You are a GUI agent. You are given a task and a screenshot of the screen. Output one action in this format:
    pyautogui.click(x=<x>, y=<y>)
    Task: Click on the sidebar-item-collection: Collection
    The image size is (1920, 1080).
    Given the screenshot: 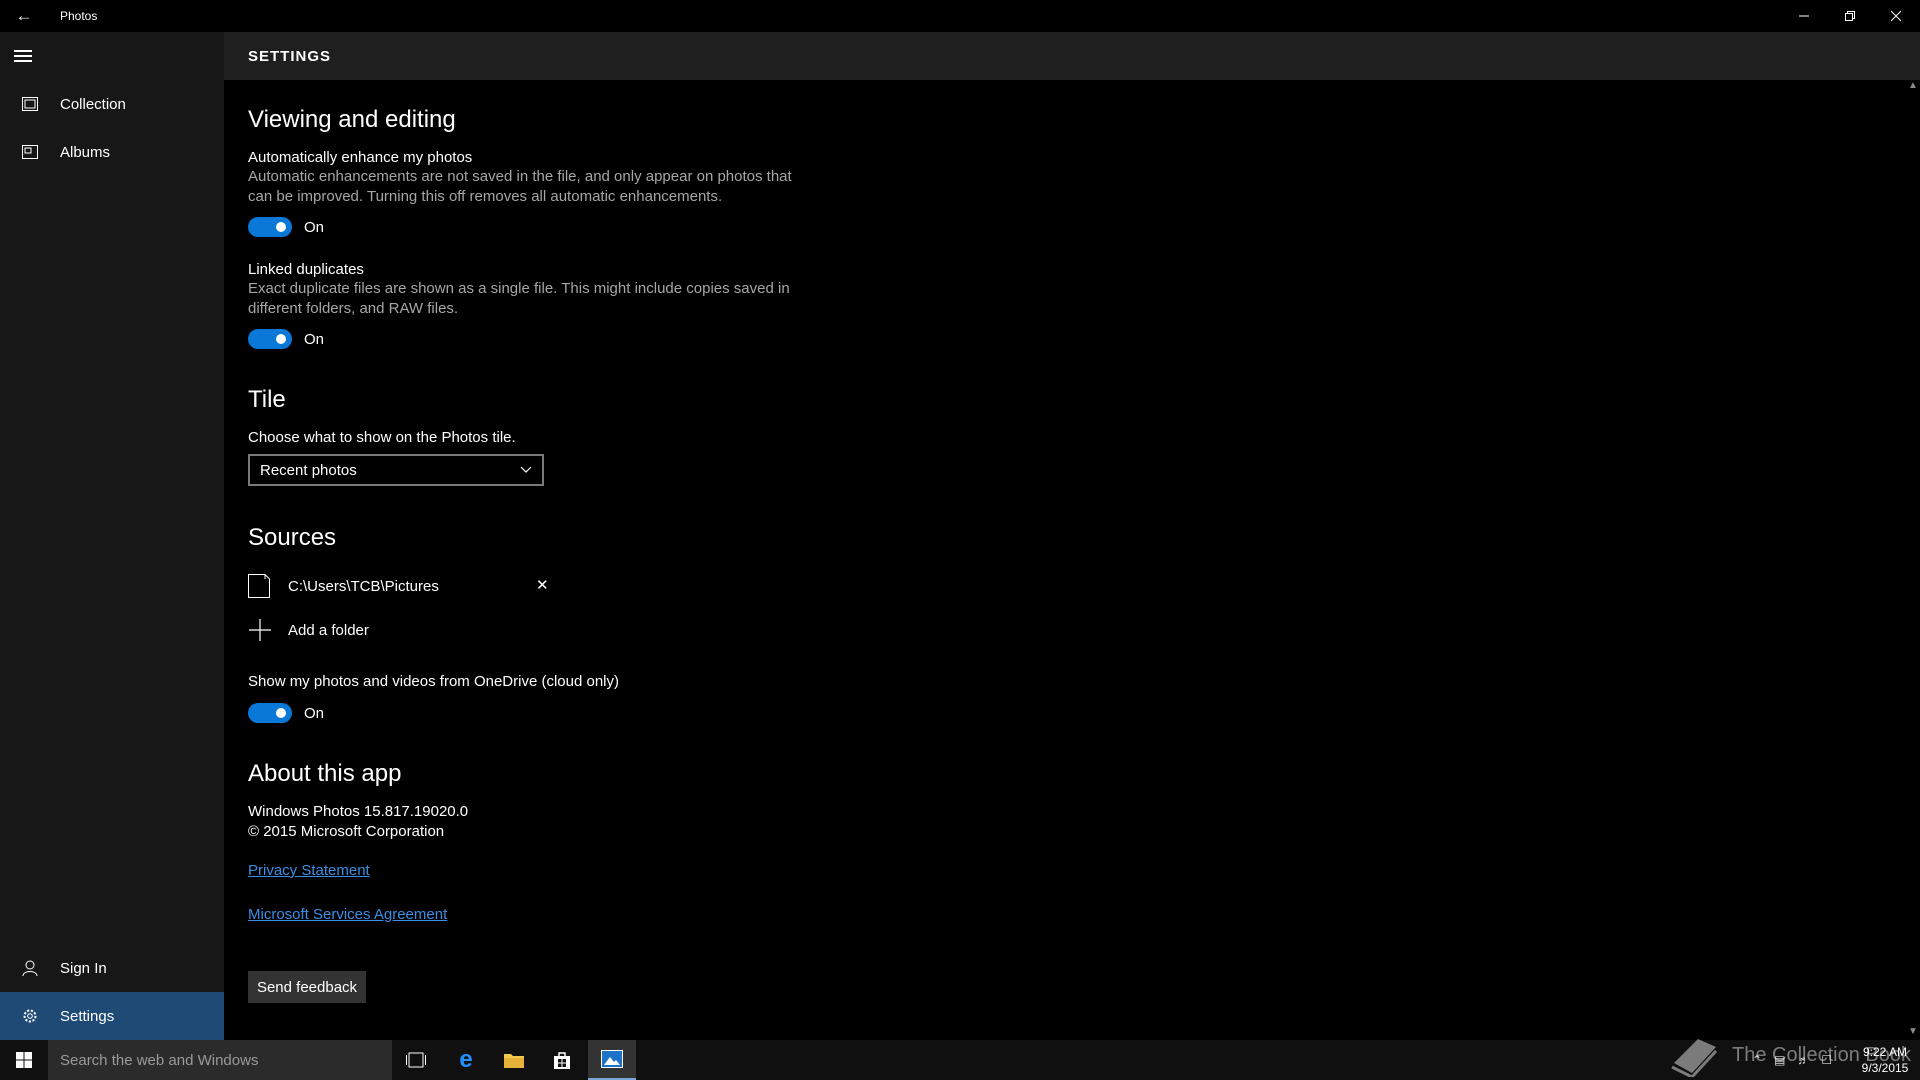 What is the action you would take?
    pyautogui.click(x=112, y=104)
    